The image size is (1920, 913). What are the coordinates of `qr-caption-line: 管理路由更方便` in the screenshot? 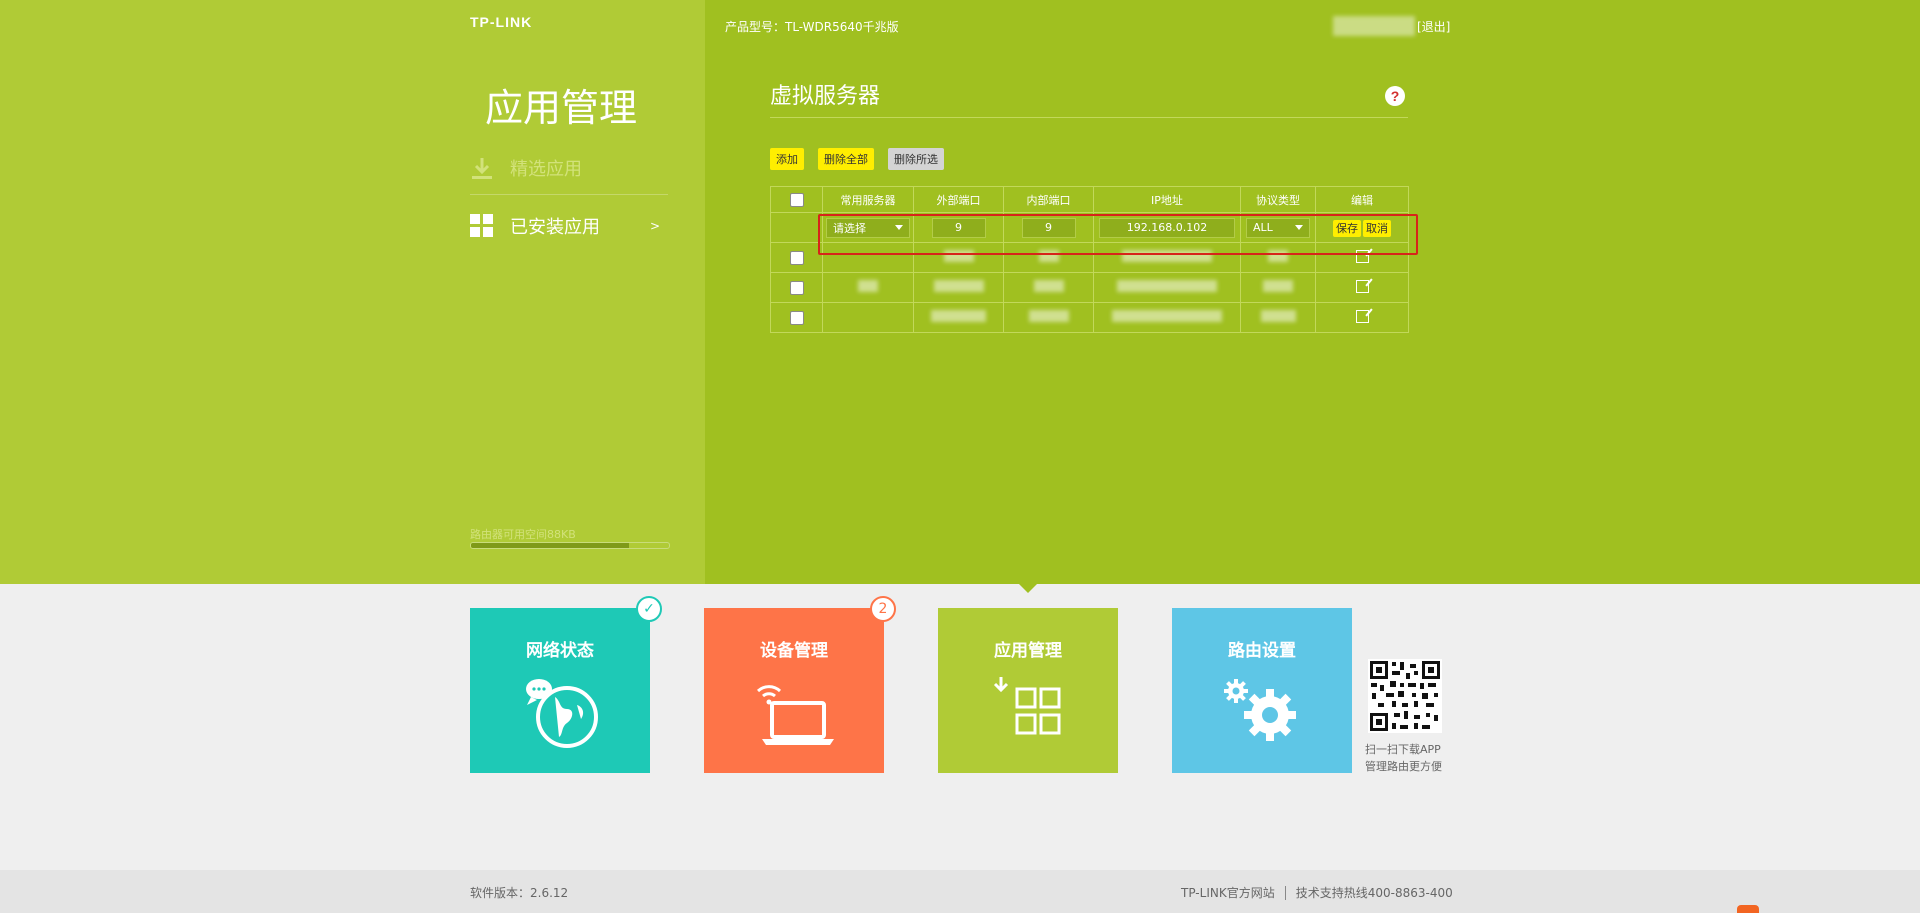 It's located at (1403, 766).